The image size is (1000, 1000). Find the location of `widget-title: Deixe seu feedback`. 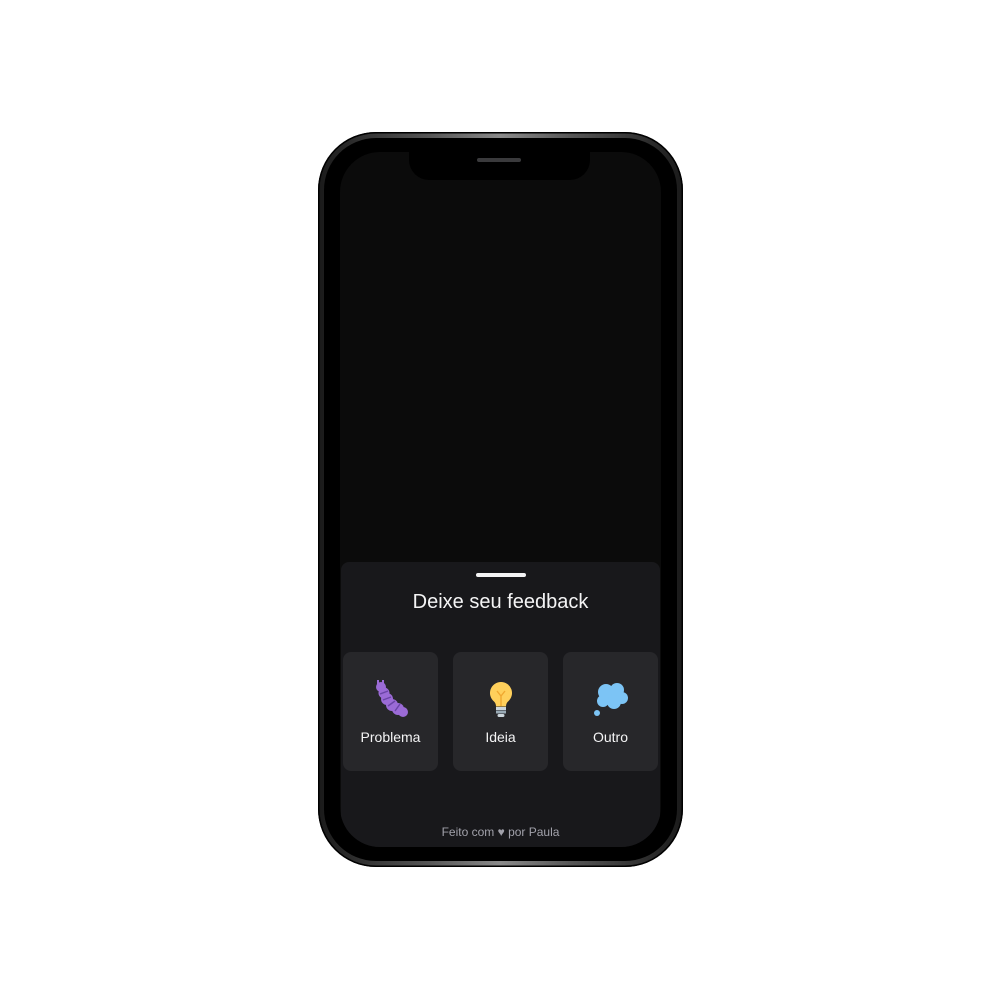

widget-title: Deixe seu feedback is located at coordinates (500, 602).